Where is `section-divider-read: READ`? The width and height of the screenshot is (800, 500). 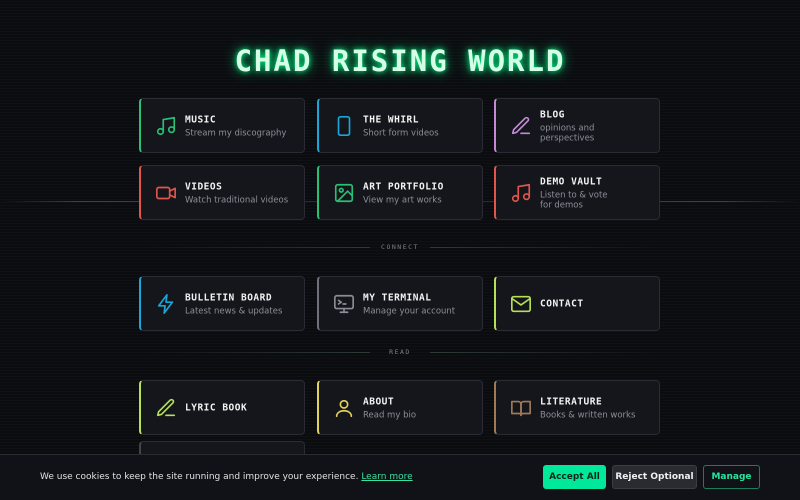
section-divider-read: READ is located at coordinates (400, 352).